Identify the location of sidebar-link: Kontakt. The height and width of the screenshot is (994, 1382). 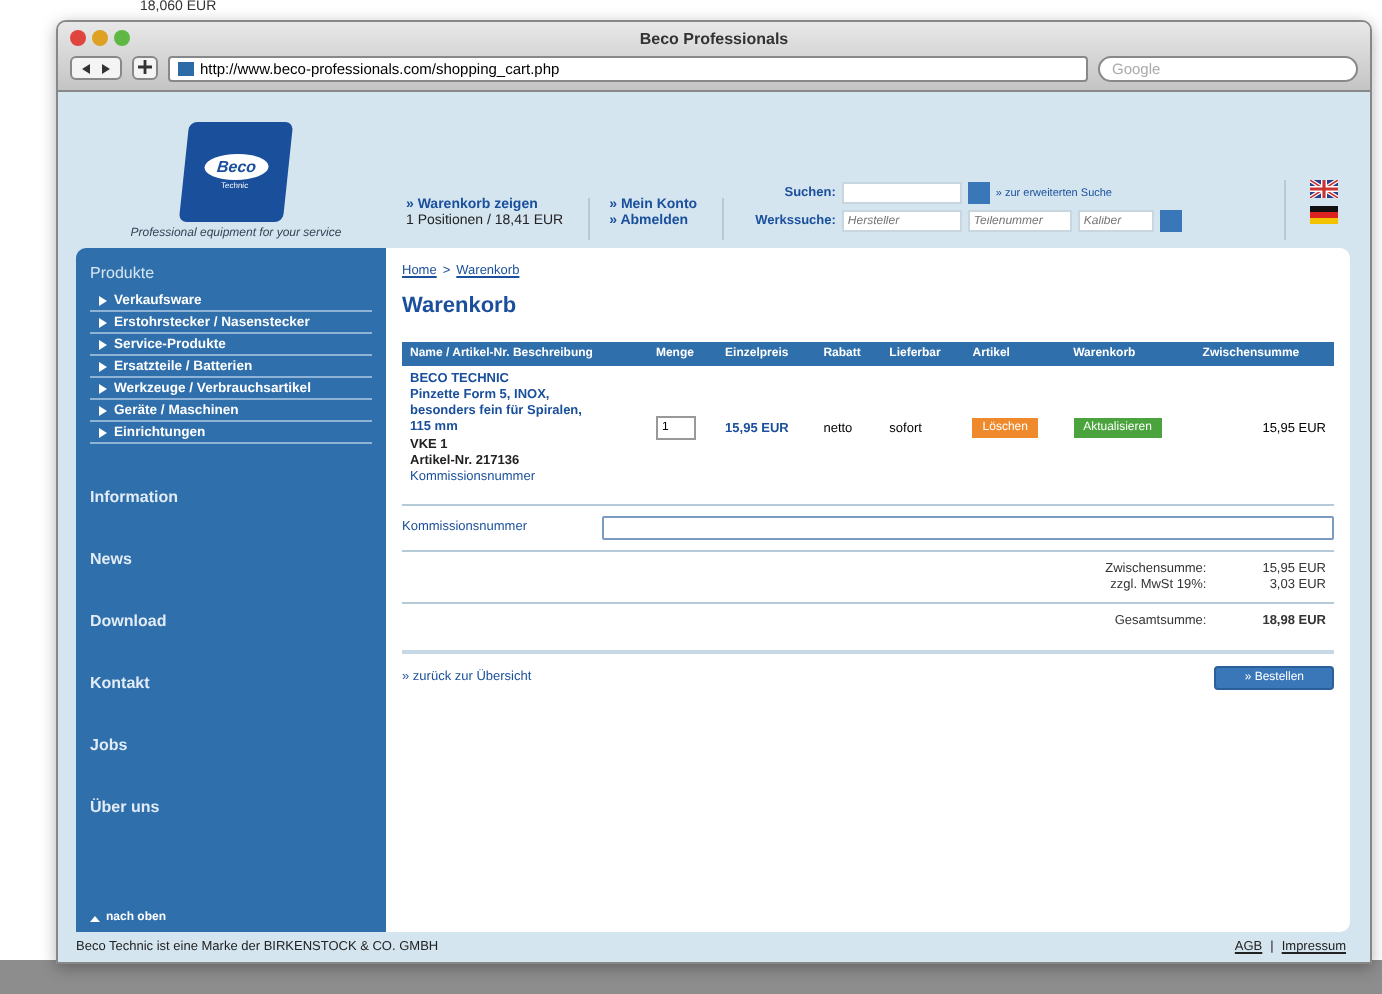
(231, 683).